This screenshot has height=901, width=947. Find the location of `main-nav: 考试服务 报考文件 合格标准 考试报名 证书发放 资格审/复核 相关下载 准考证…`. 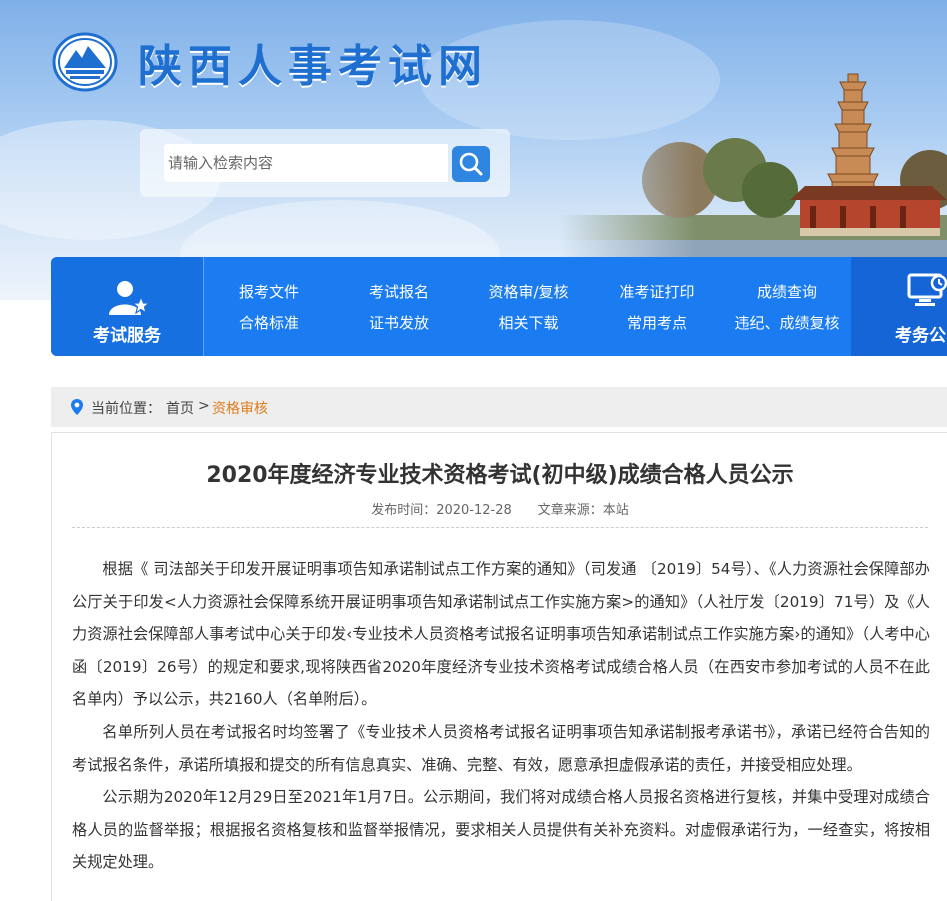

main-nav: 考试服务 报考文件 合格标准 考试报名 证书发放 资格审/复核 相关下载 准考证… is located at coordinates (499, 306).